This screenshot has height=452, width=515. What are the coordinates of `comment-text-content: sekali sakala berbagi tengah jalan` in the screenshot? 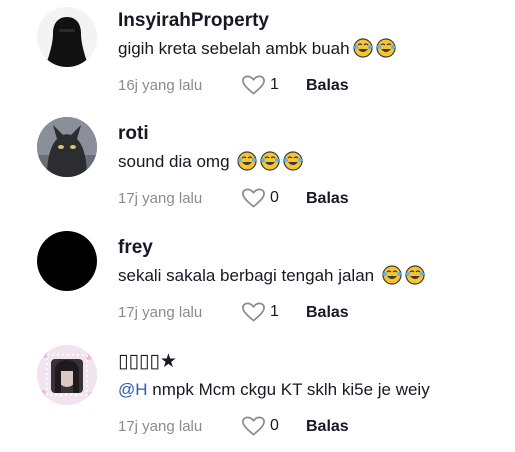 It's located at (248, 275).